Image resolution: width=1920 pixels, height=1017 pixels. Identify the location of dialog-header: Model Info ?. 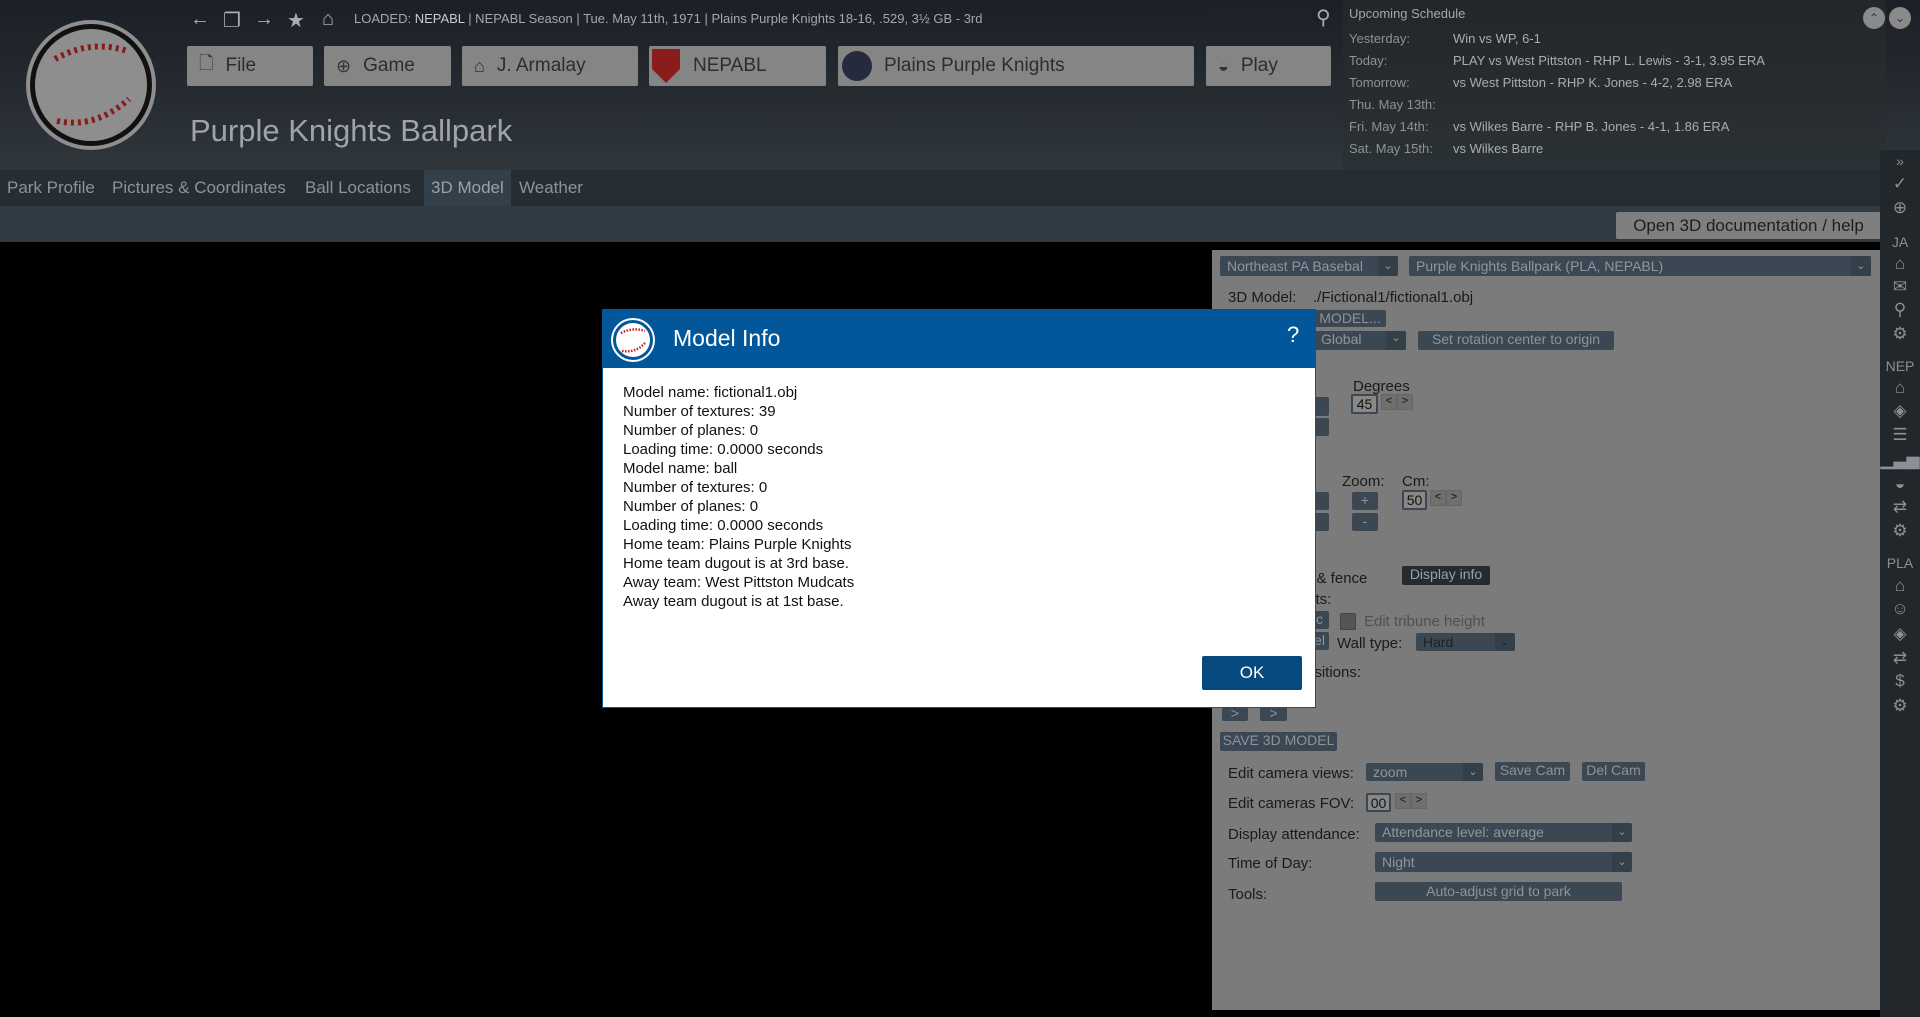
(959, 339).